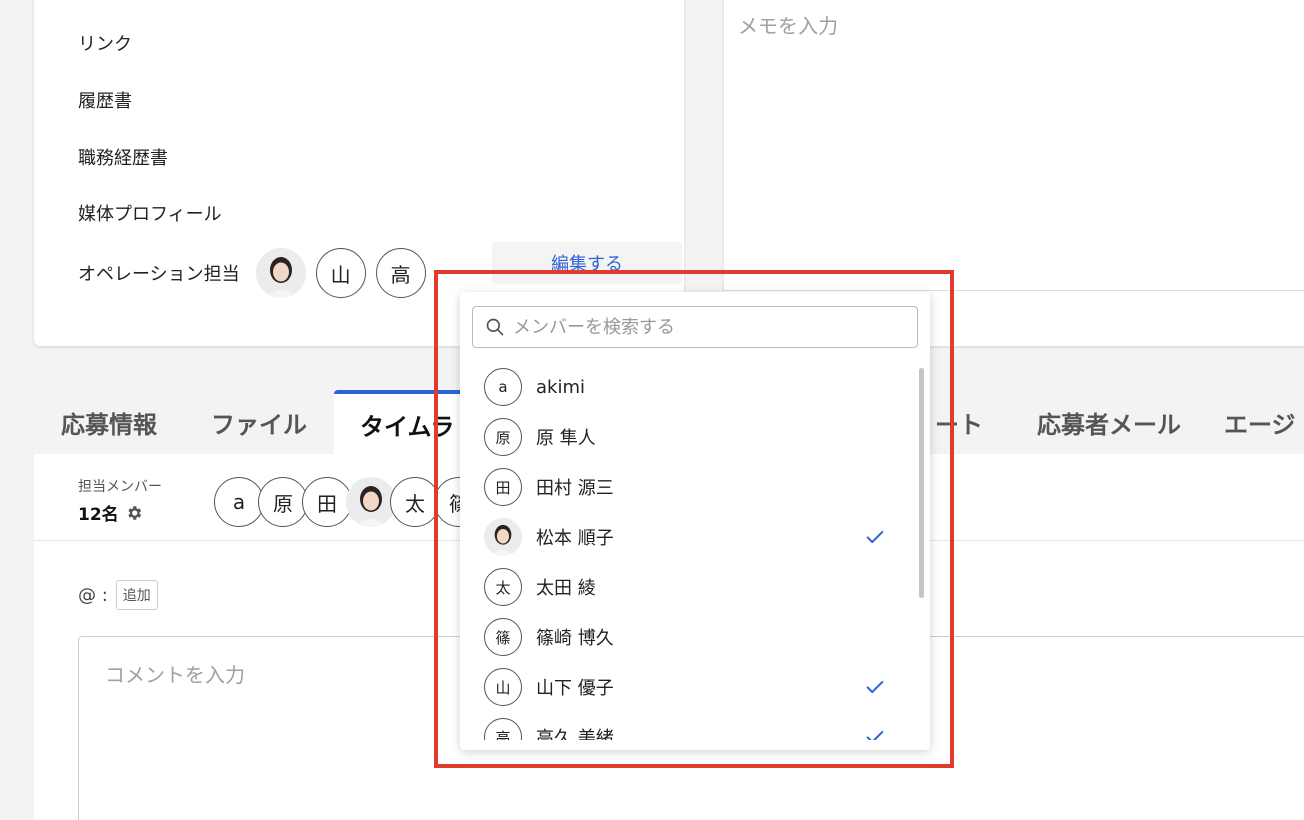  I want to click on divider, so click(1014, 290).